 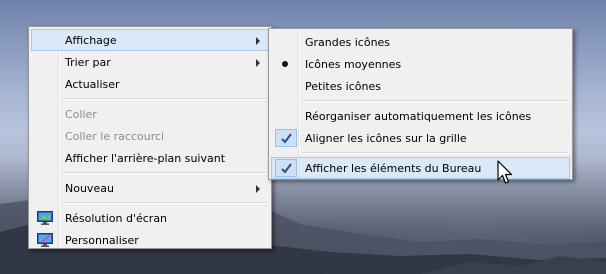 What do you see at coordinates (150, 62) in the screenshot?
I see `menu-item-trier-par: Trier par` at bounding box center [150, 62].